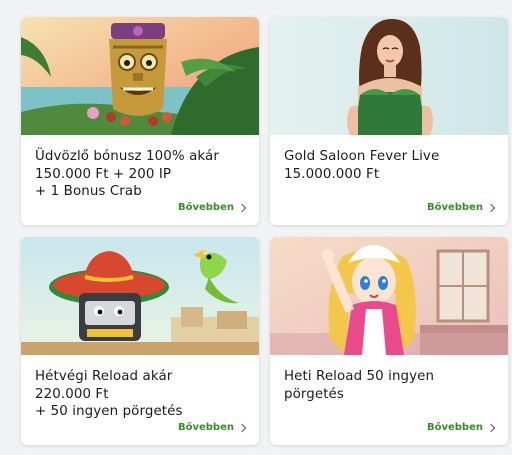  I want to click on promo-title-line: 150.000 Ft + 200 IP, so click(103, 174).